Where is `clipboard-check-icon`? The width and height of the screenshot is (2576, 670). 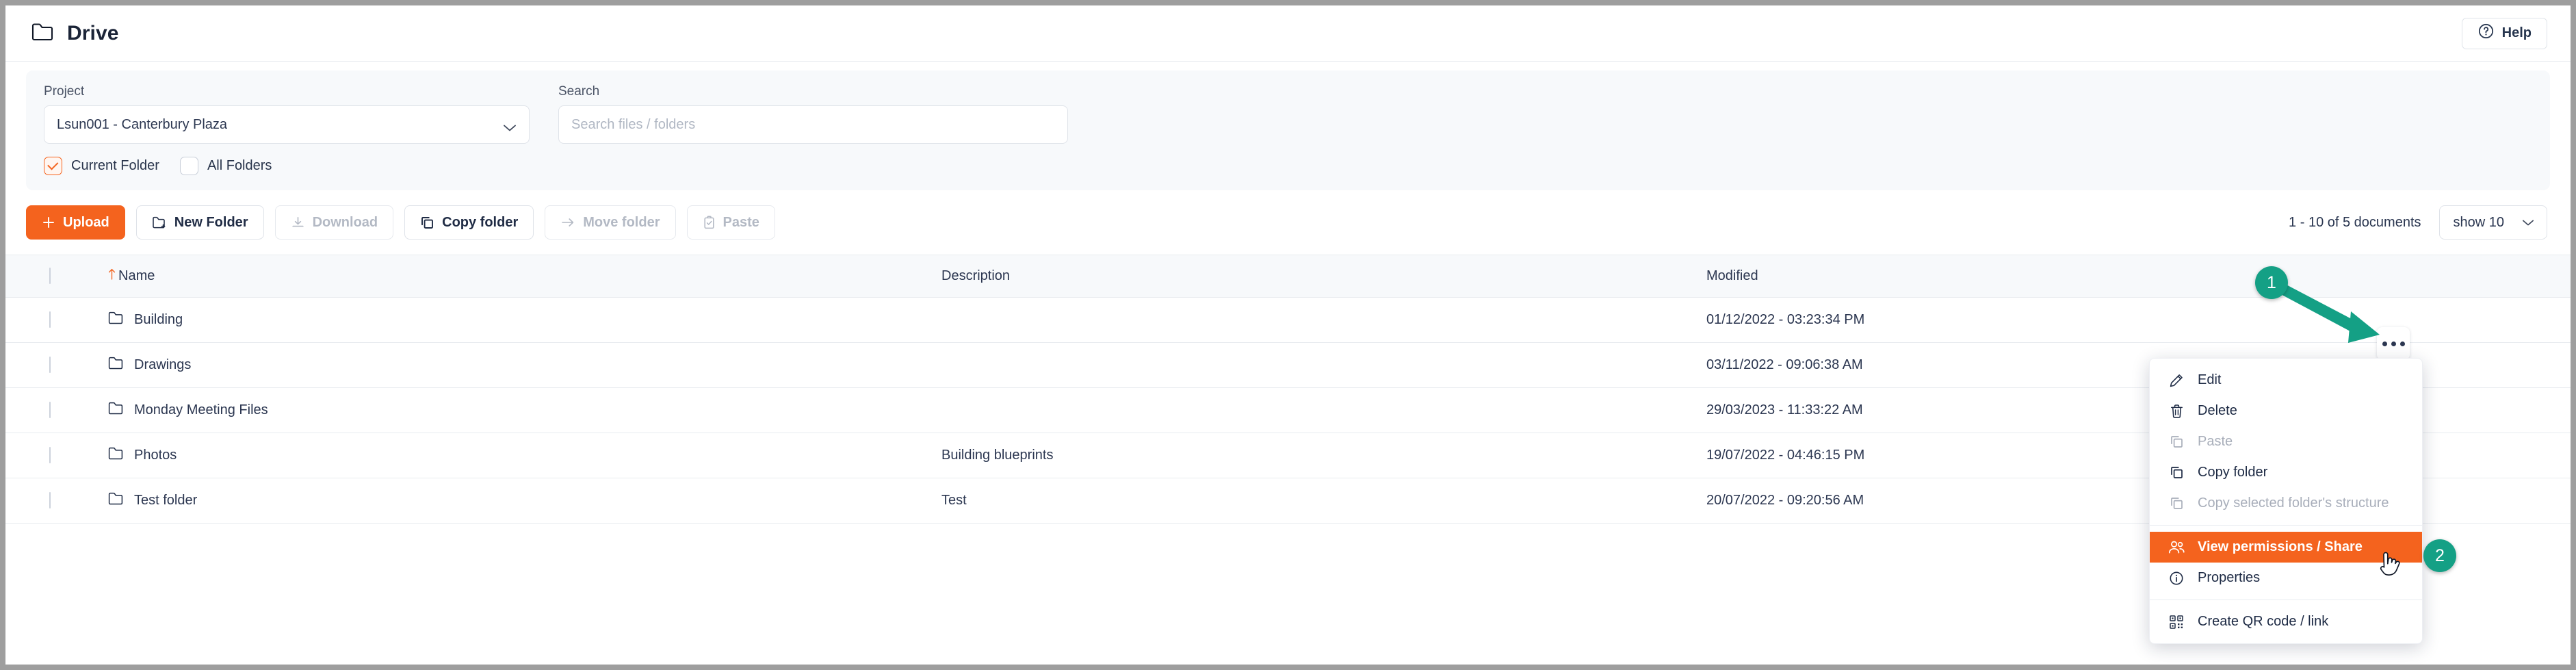
clipboard-check-icon is located at coordinates (709, 223).